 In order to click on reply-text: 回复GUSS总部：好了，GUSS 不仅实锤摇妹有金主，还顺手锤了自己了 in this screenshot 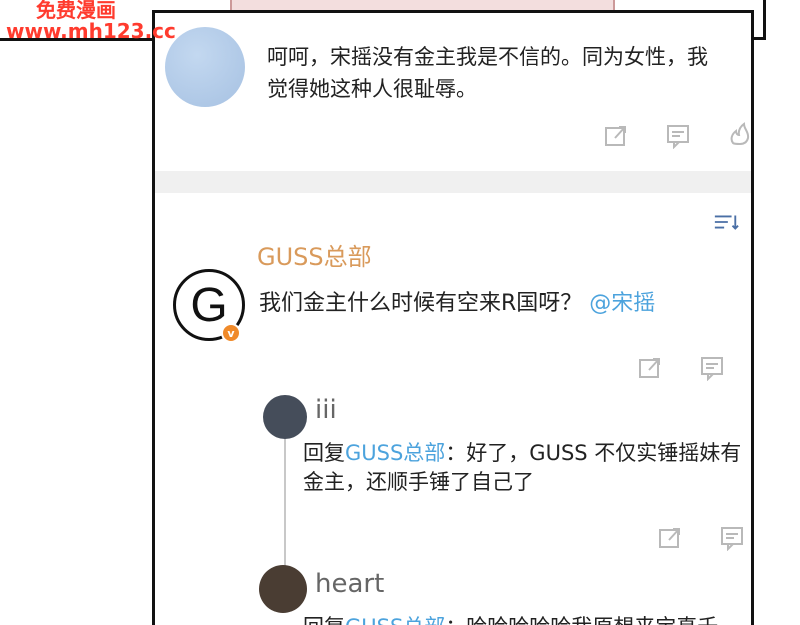, I will do `click(527, 468)`.